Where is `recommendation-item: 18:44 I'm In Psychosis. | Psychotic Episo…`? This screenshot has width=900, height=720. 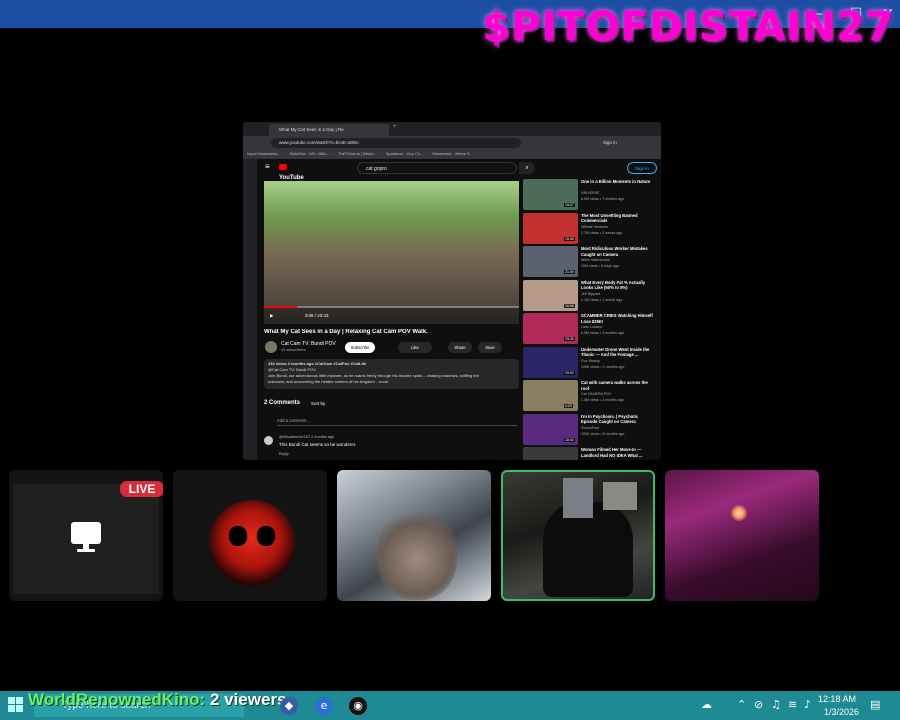
recommendation-item: 18:44 I'm In Psychosis. | Psychotic Episo… is located at coordinates (591, 429).